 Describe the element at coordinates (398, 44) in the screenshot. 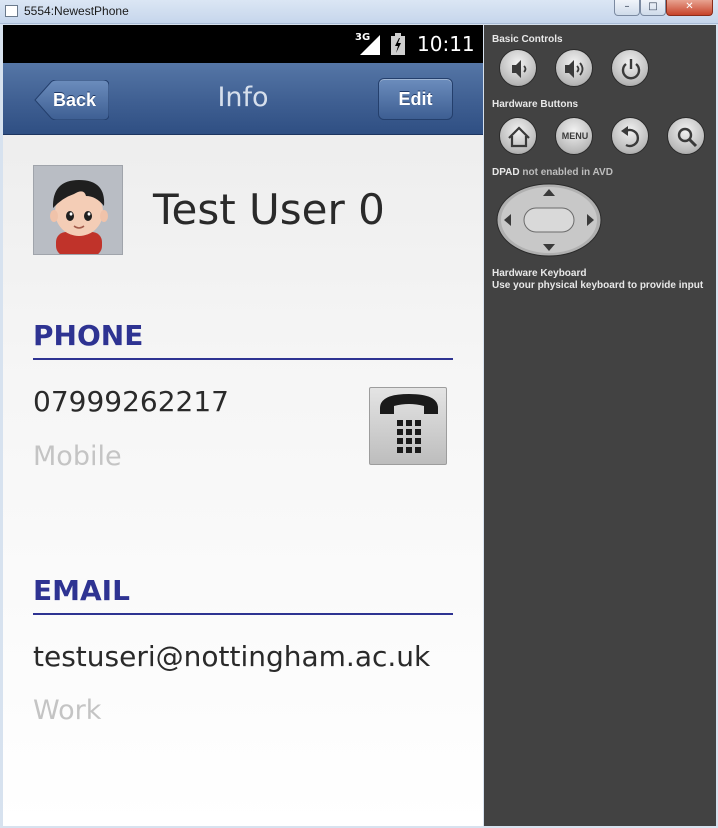

I see `battery-charging-icon` at that location.